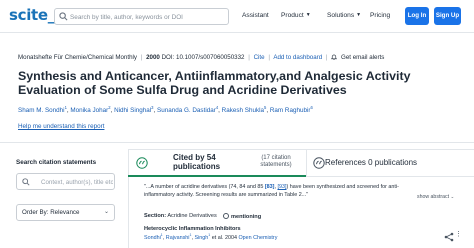  Describe the element at coordinates (147, 17) in the screenshot. I see `global-search-input` at that location.